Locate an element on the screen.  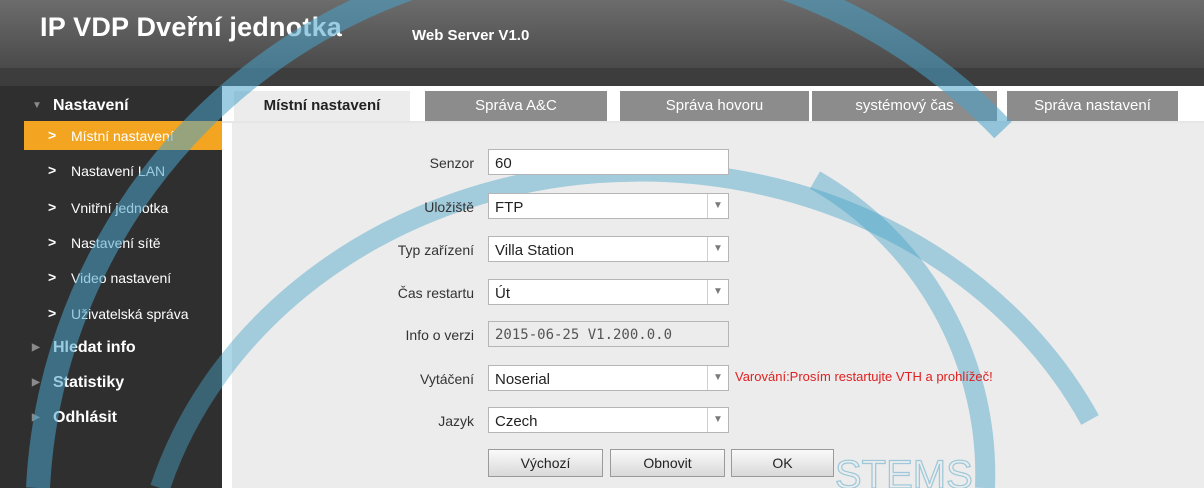
sidebar-item-vnitrni-jednotka: > Vnitřní jednotka is located at coordinates (123, 208).